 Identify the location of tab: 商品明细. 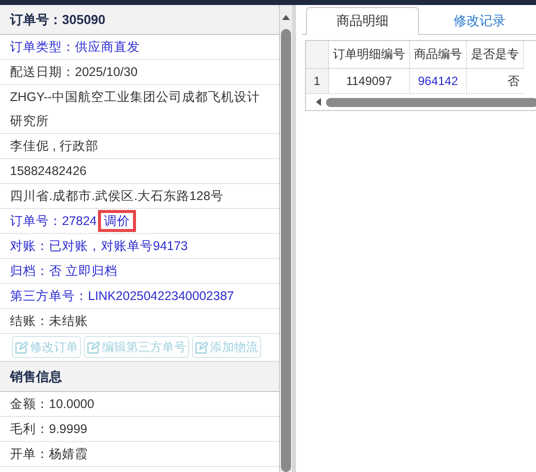
(362, 21).